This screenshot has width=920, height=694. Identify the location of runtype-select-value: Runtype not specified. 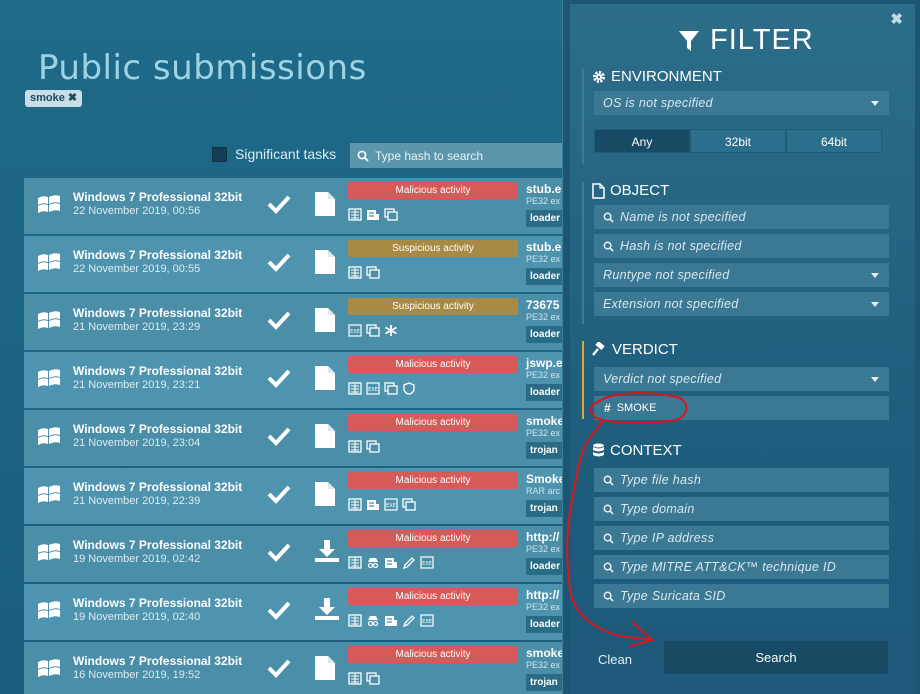
(666, 275).